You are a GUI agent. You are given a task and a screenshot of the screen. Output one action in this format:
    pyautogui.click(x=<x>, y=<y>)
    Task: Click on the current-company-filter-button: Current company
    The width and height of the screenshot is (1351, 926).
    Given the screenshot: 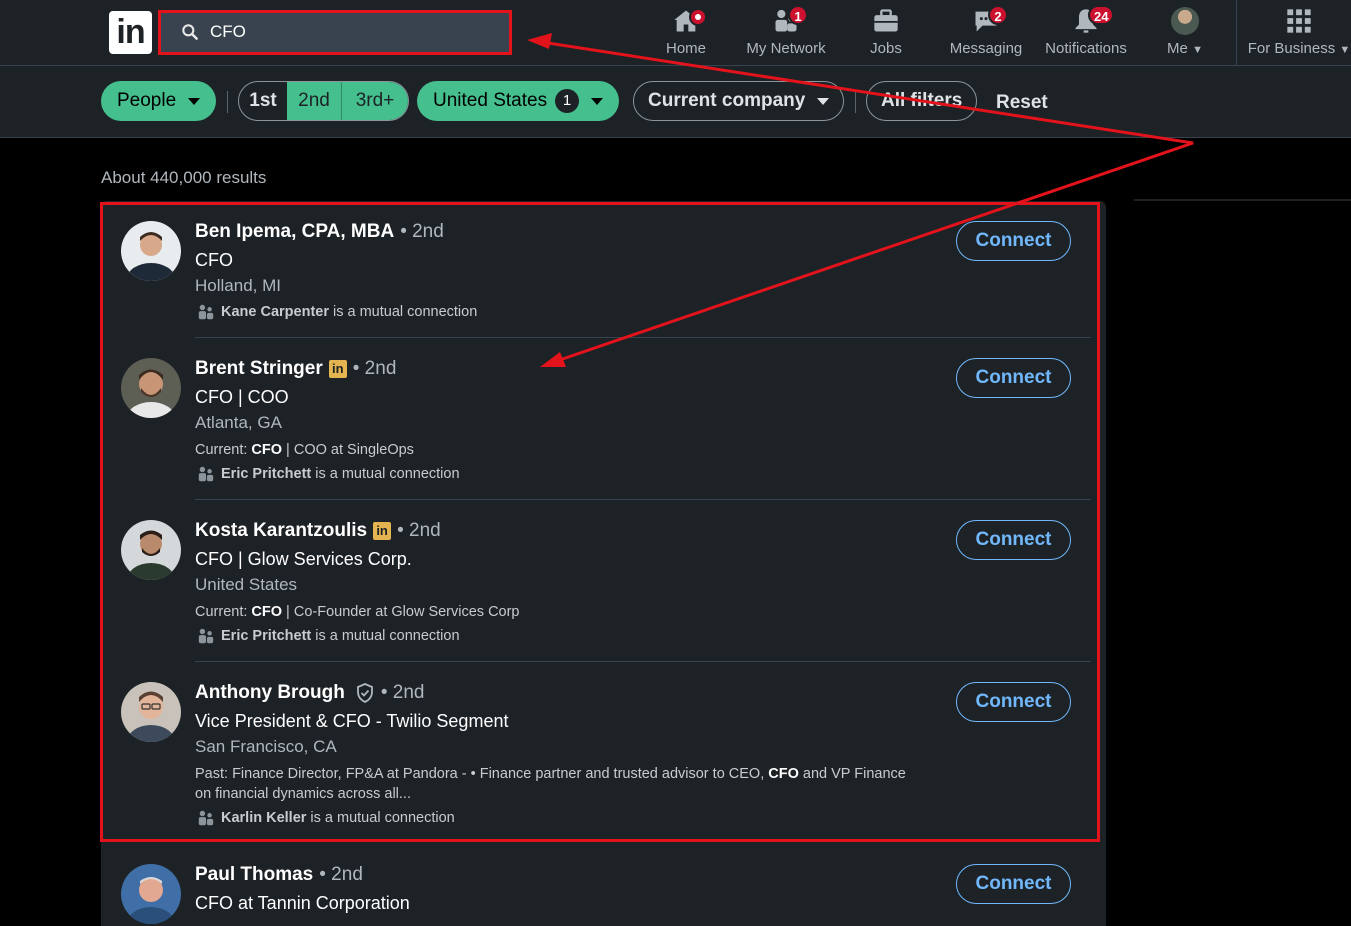 What is the action you would take?
    pyautogui.click(x=739, y=101)
    